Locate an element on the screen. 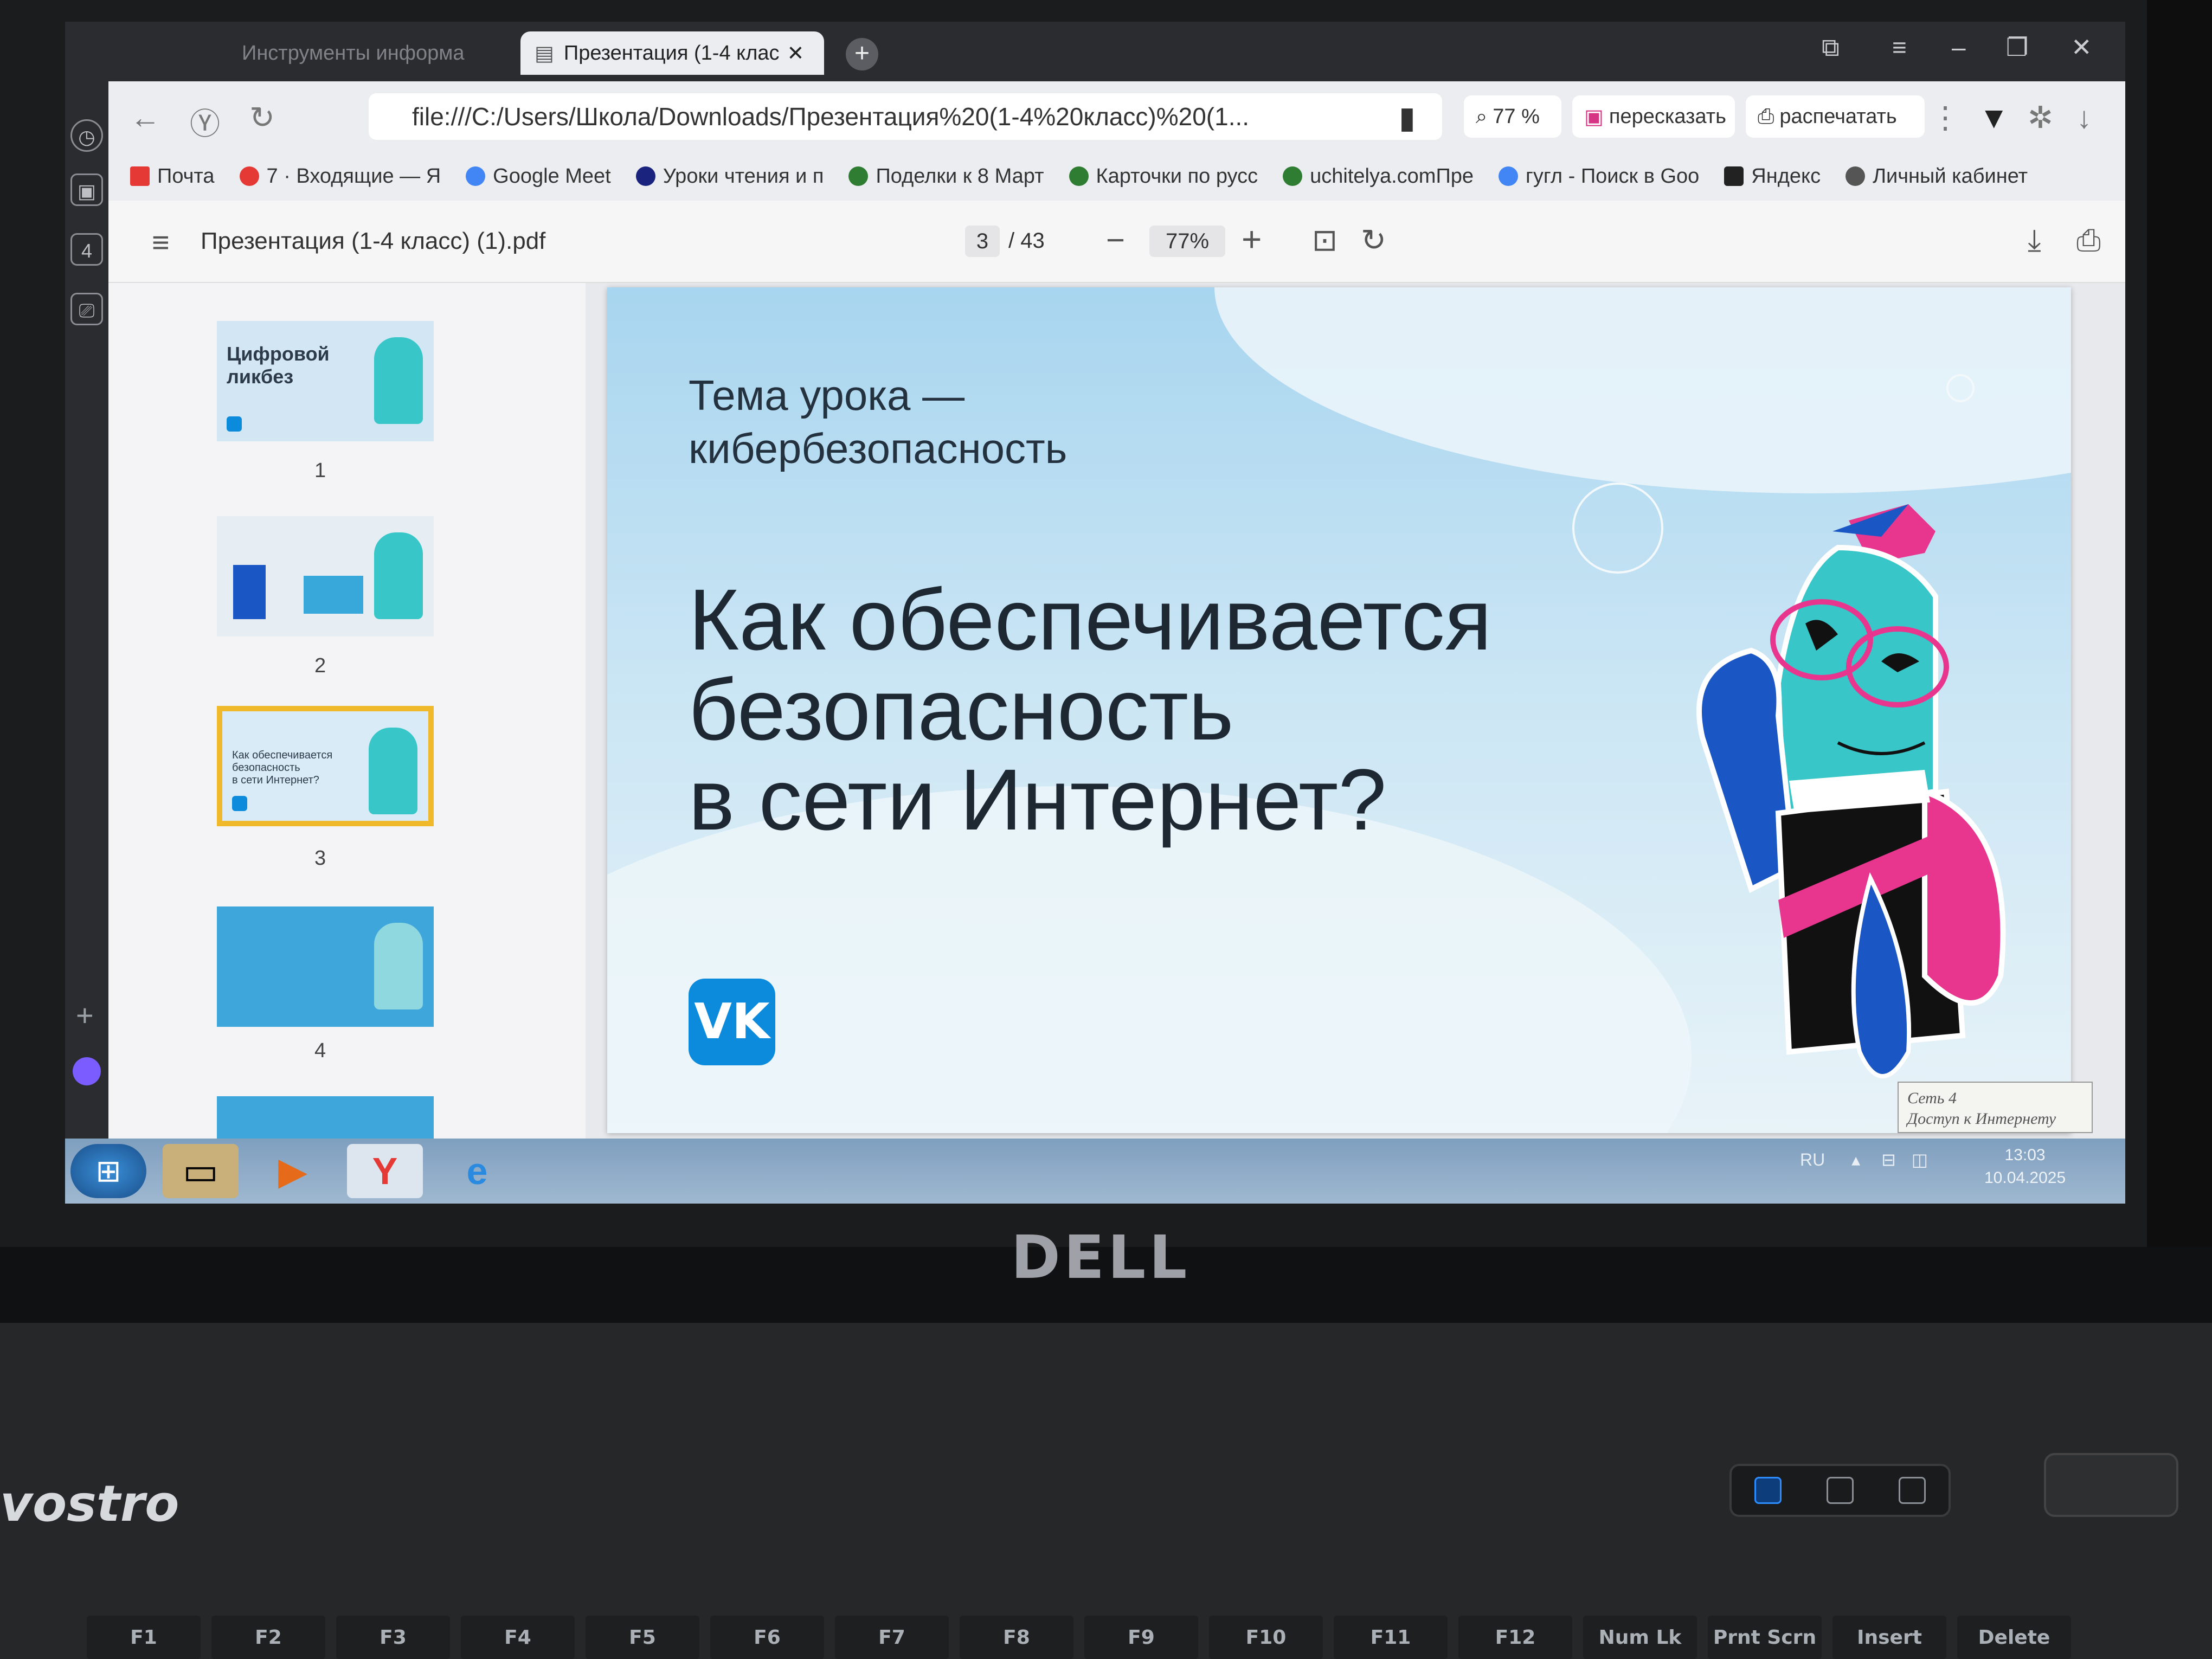 This screenshot has width=2212, height=1659. back-icon: ← is located at coordinates (145, 117).